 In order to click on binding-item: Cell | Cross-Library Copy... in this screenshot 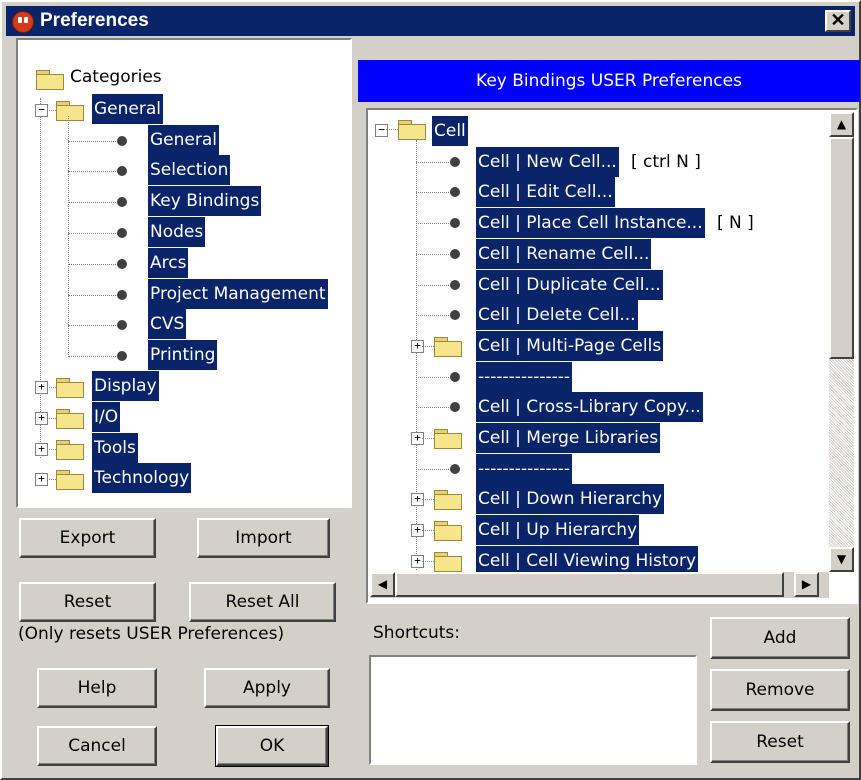, I will do `click(589, 407)`.